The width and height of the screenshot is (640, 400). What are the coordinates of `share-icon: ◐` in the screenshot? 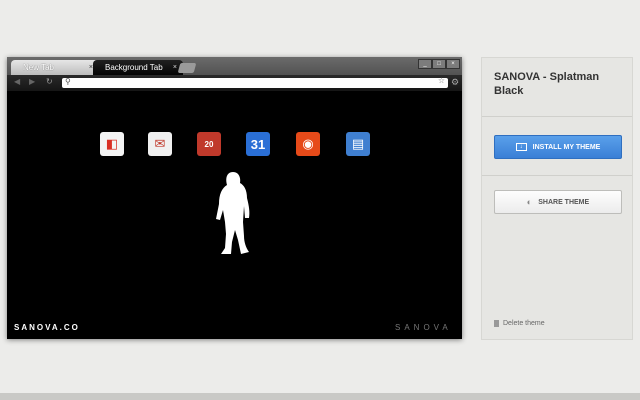 It's located at (529, 202).